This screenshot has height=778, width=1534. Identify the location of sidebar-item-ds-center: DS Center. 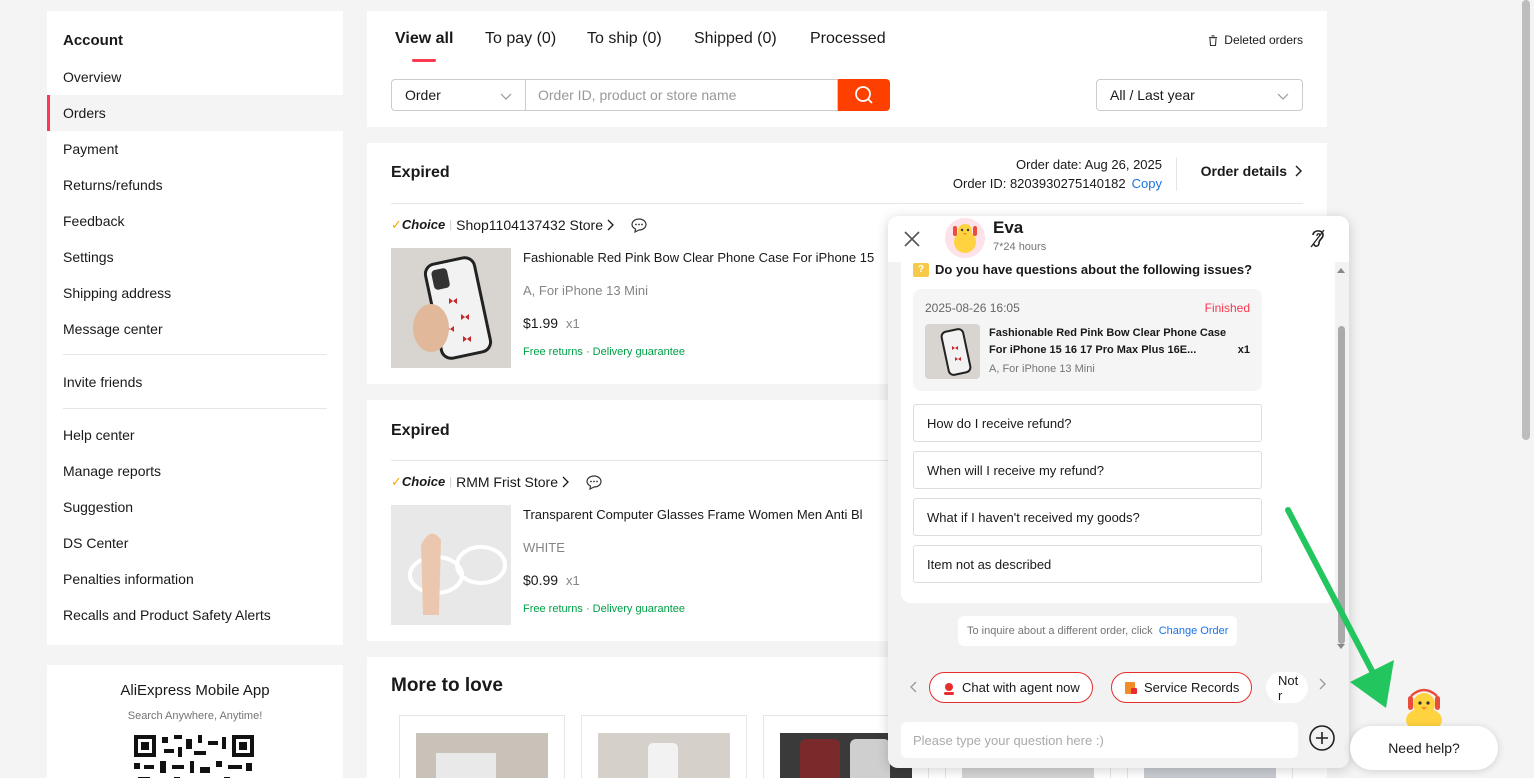
(95, 543).